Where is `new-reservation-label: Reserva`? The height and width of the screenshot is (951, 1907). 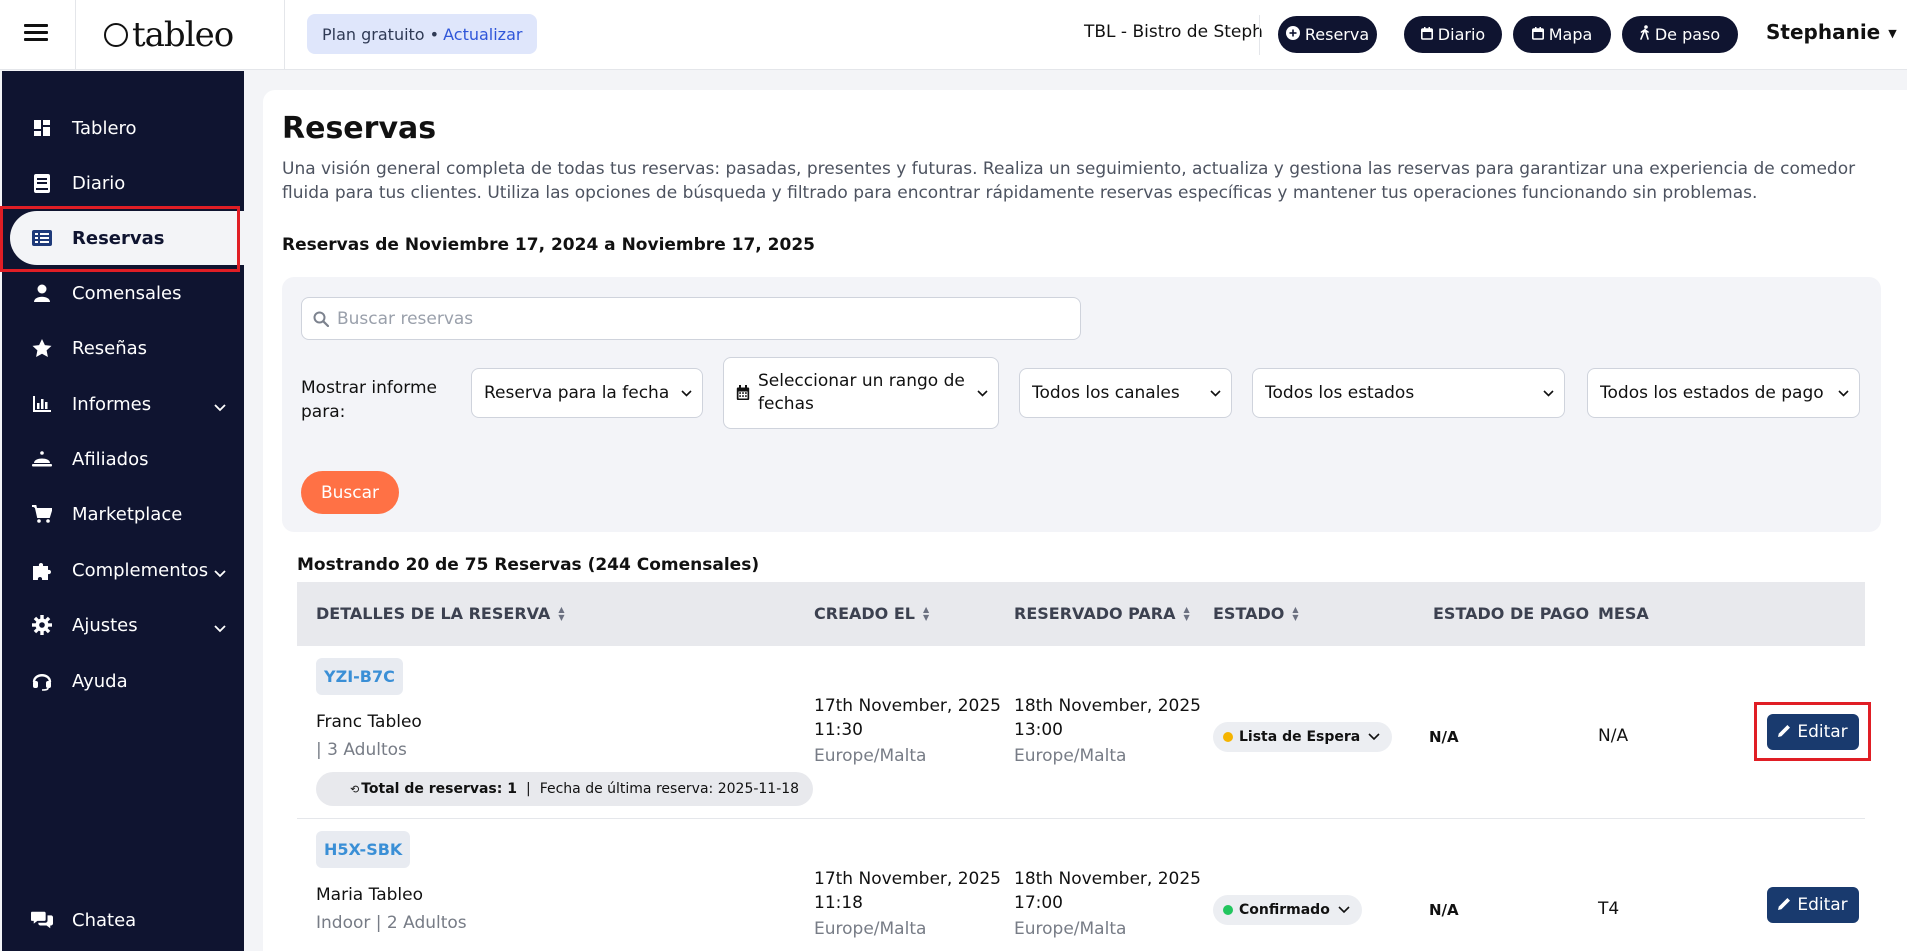
new-reservation-label: Reserva is located at coordinates (1337, 34).